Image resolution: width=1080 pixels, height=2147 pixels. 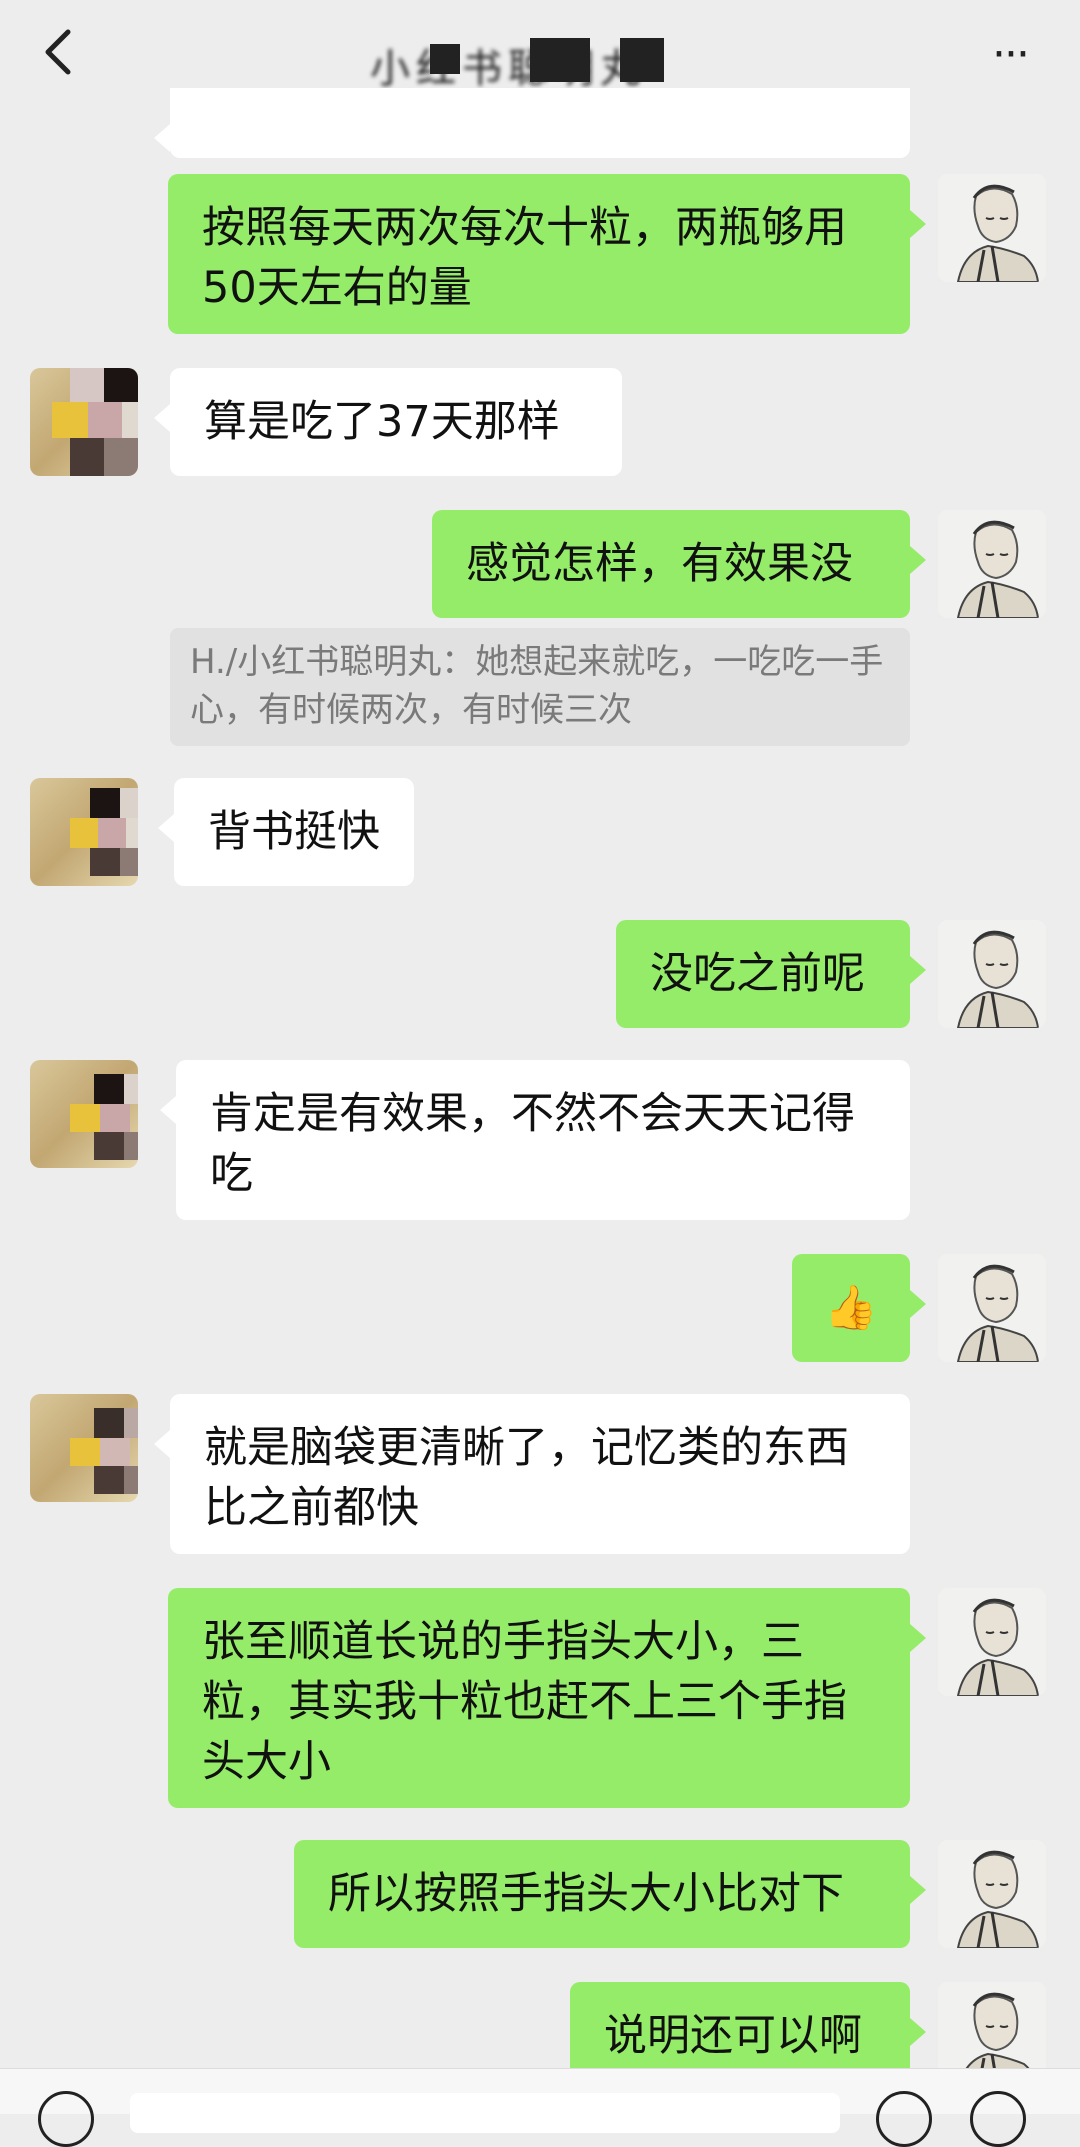 I want to click on more-actions-button, so click(x=998, y=2119).